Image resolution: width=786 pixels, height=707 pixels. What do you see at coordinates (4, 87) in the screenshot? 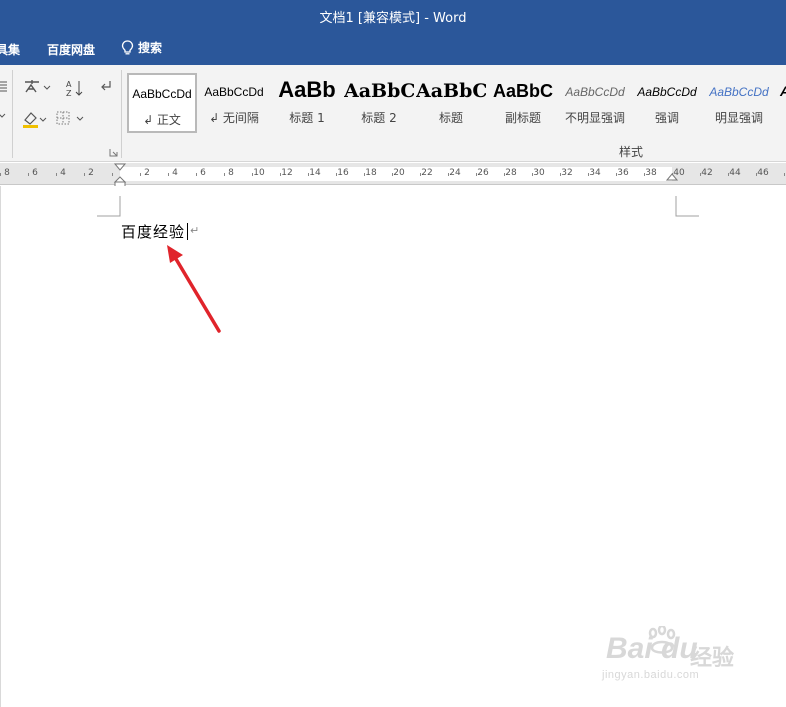
I see `align-justify-icon` at bounding box center [4, 87].